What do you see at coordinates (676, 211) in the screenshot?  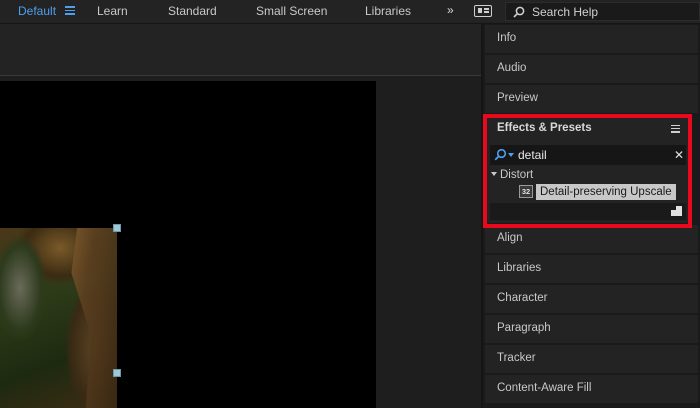 I see `new-bin-icon` at bounding box center [676, 211].